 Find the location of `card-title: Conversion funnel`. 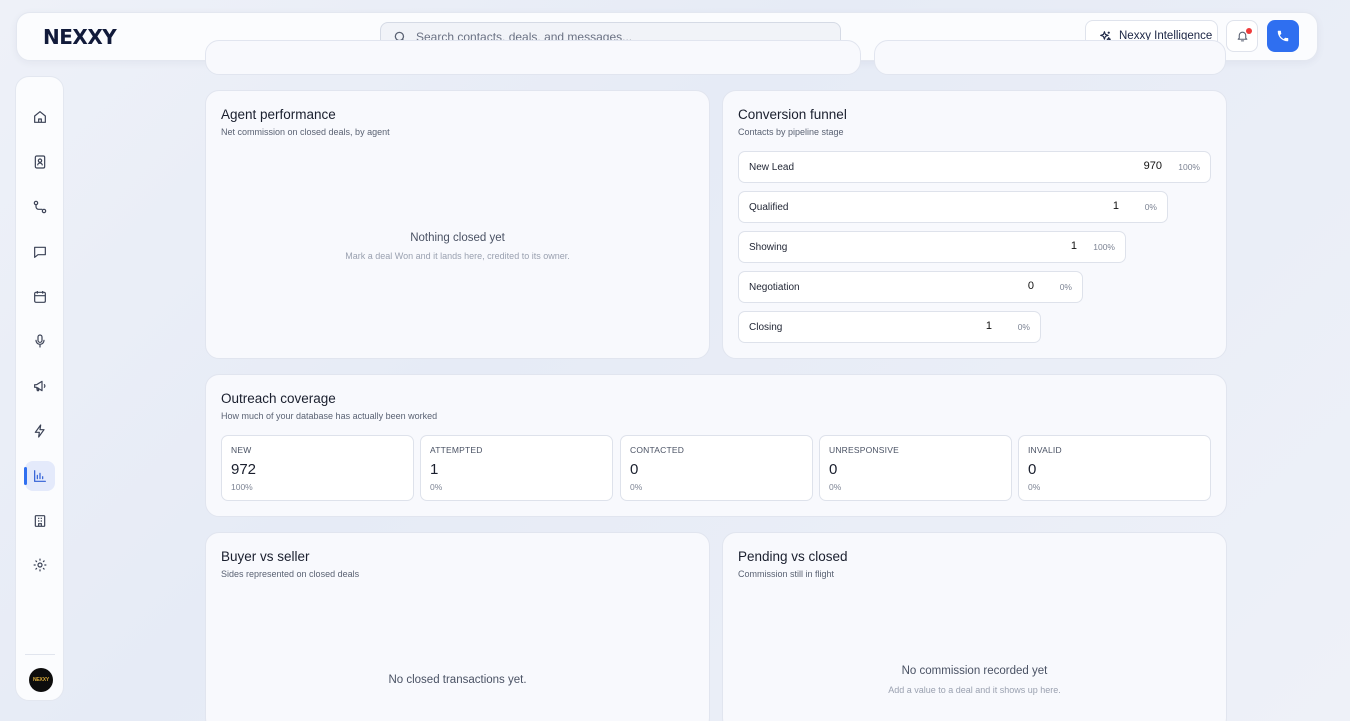

card-title: Conversion funnel is located at coordinates (792, 114).